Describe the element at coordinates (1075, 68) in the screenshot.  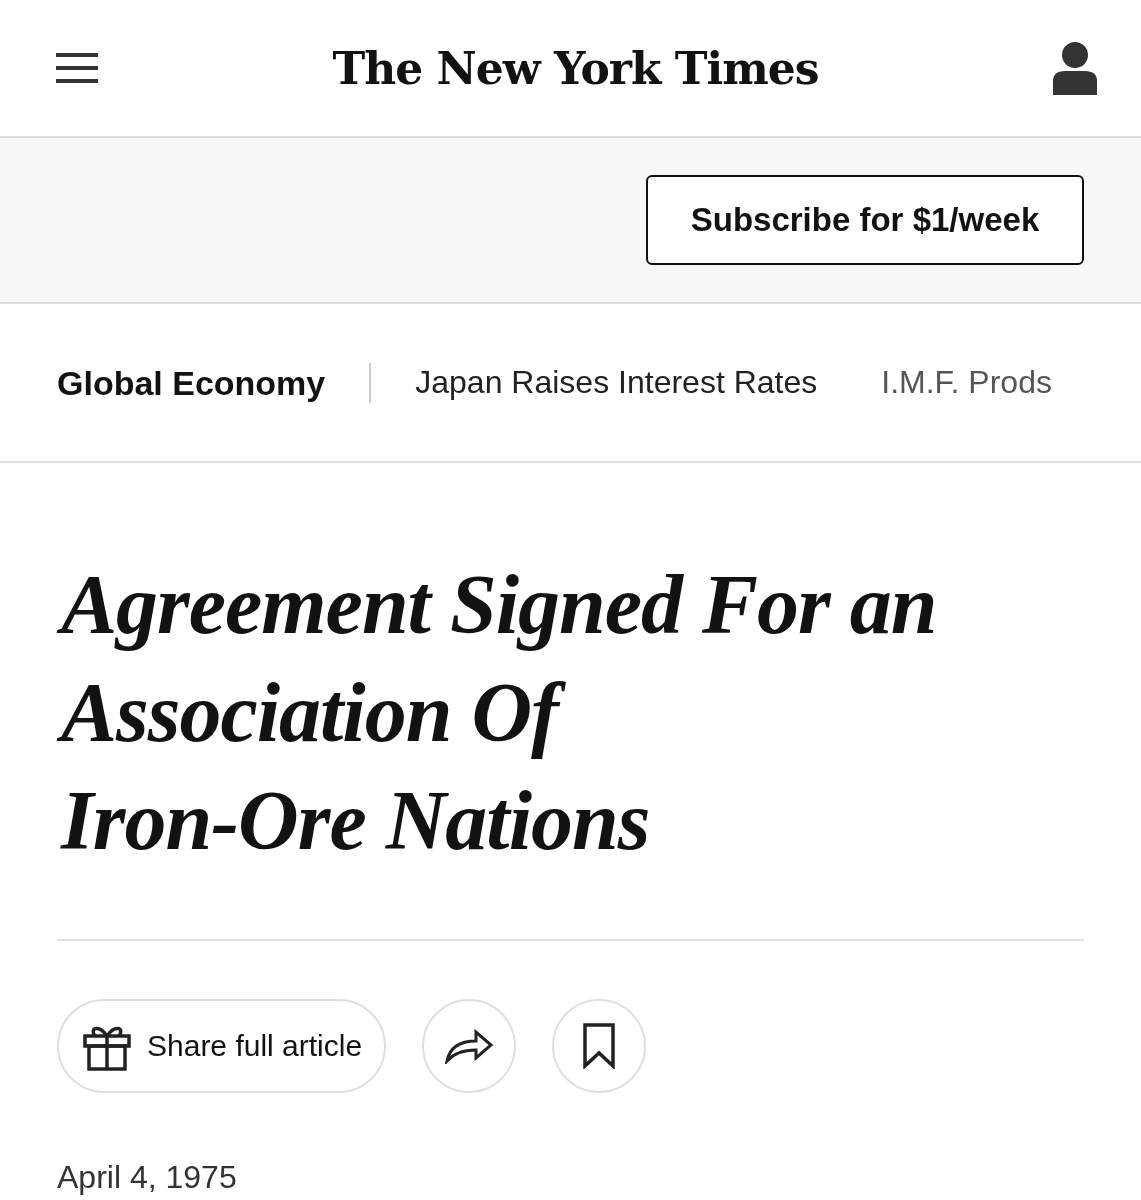
I see `user-icon` at that location.